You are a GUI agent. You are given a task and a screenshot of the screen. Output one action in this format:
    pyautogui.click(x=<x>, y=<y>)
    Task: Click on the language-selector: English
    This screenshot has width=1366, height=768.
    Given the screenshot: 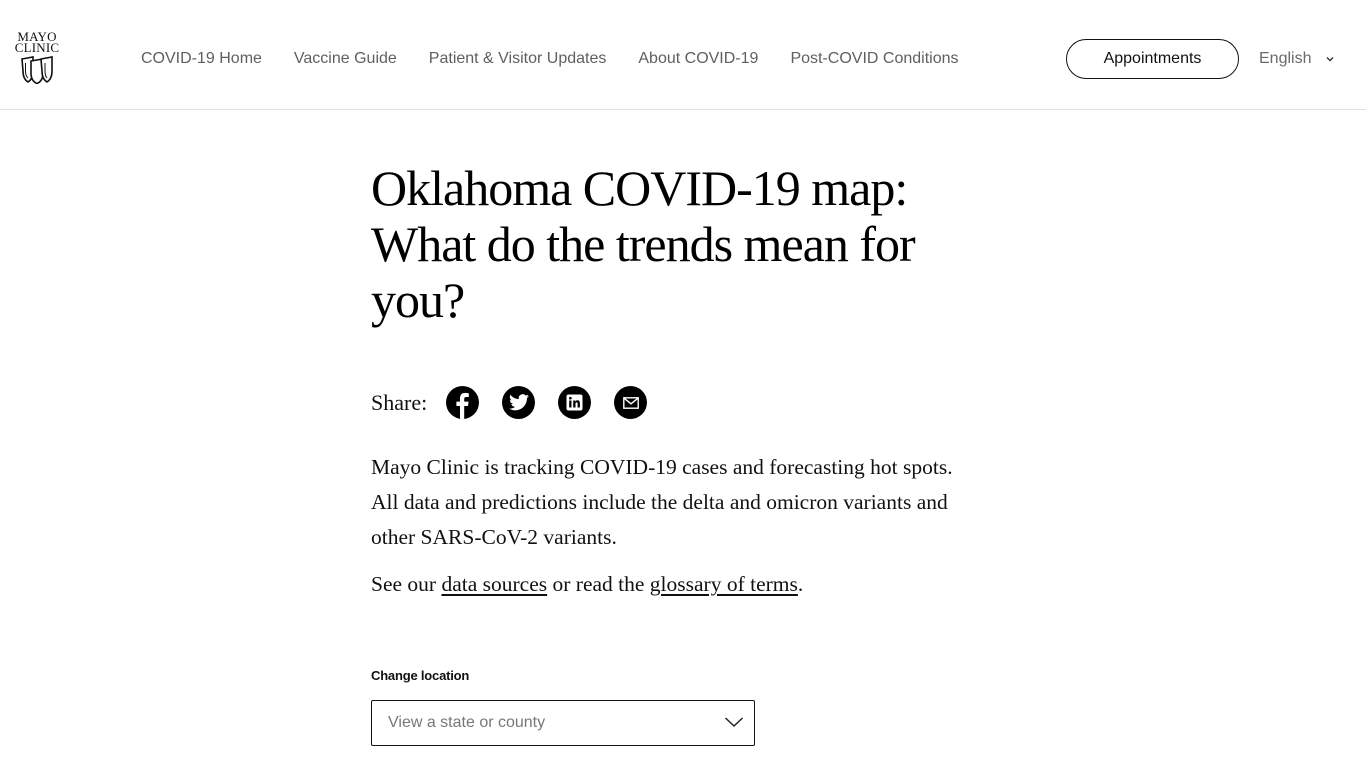 What is the action you would take?
    pyautogui.click(x=1297, y=59)
    